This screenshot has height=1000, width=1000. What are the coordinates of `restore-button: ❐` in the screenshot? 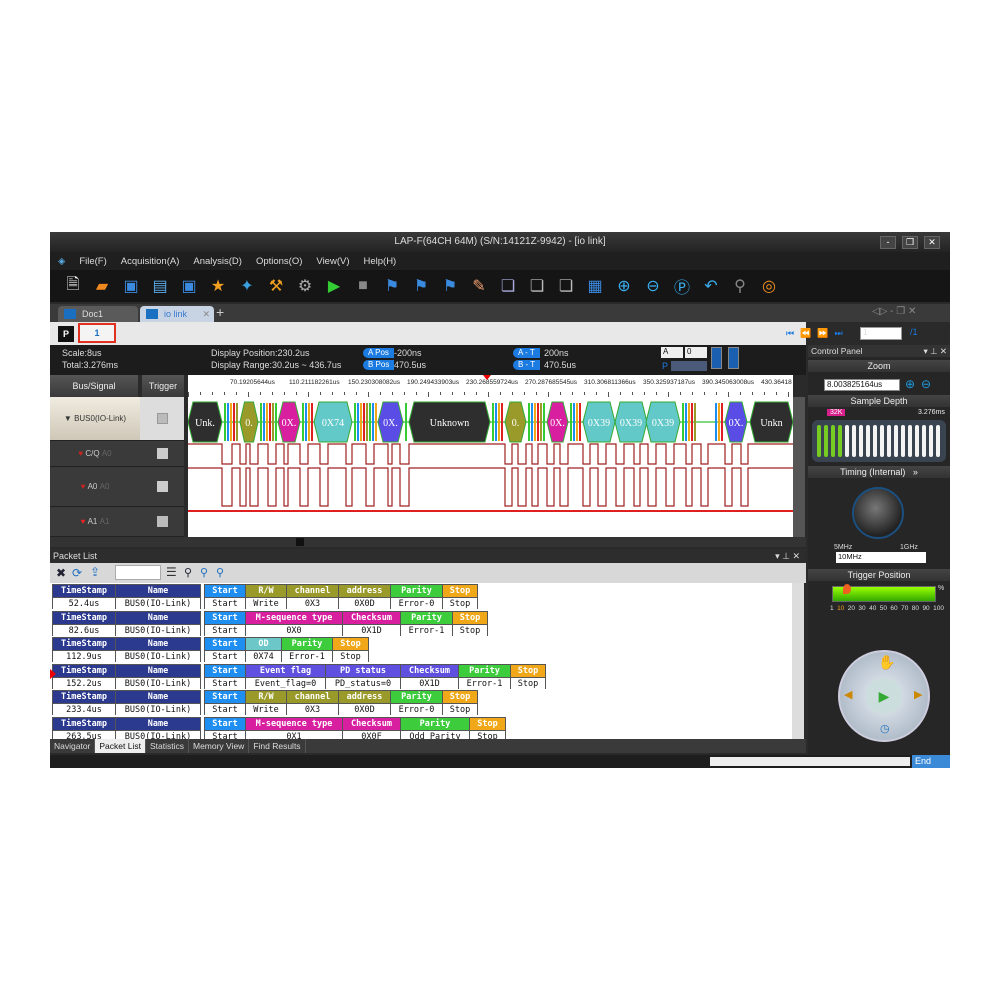 It's located at (910, 242).